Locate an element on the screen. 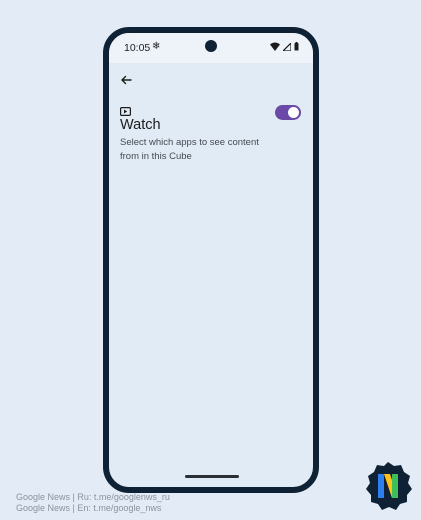 The width and height of the screenshot is (421, 520). camera-cutout is located at coordinates (211, 46).